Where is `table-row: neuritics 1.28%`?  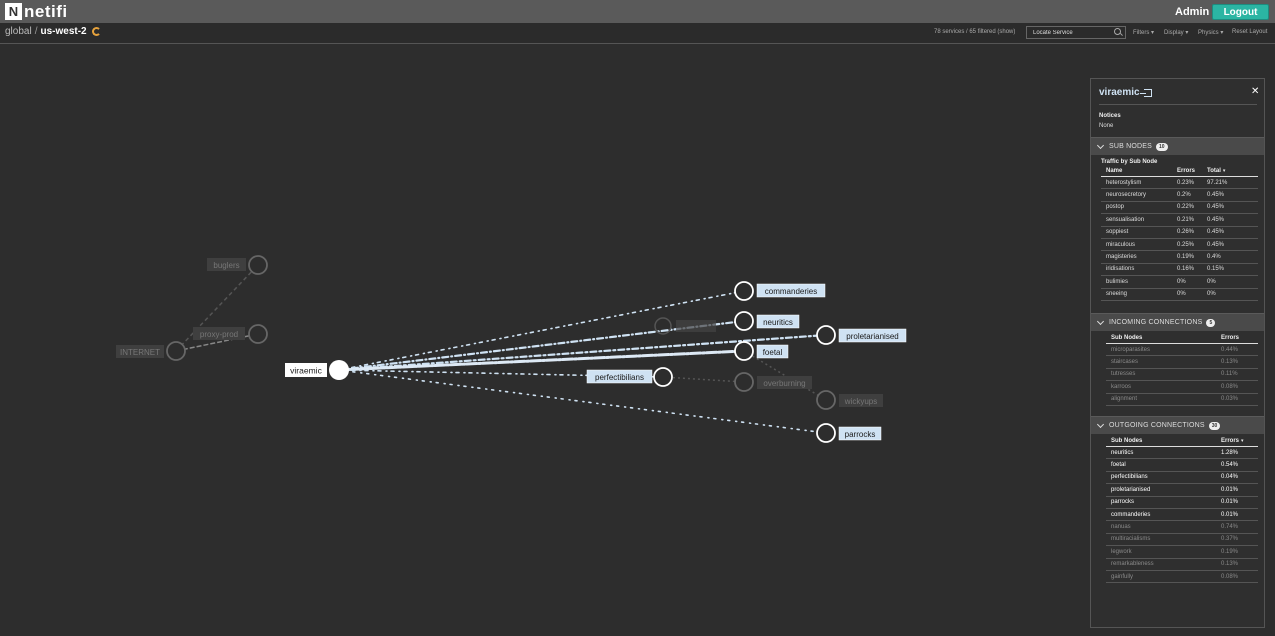
table-row: neuritics 1.28% is located at coordinates (1182, 453).